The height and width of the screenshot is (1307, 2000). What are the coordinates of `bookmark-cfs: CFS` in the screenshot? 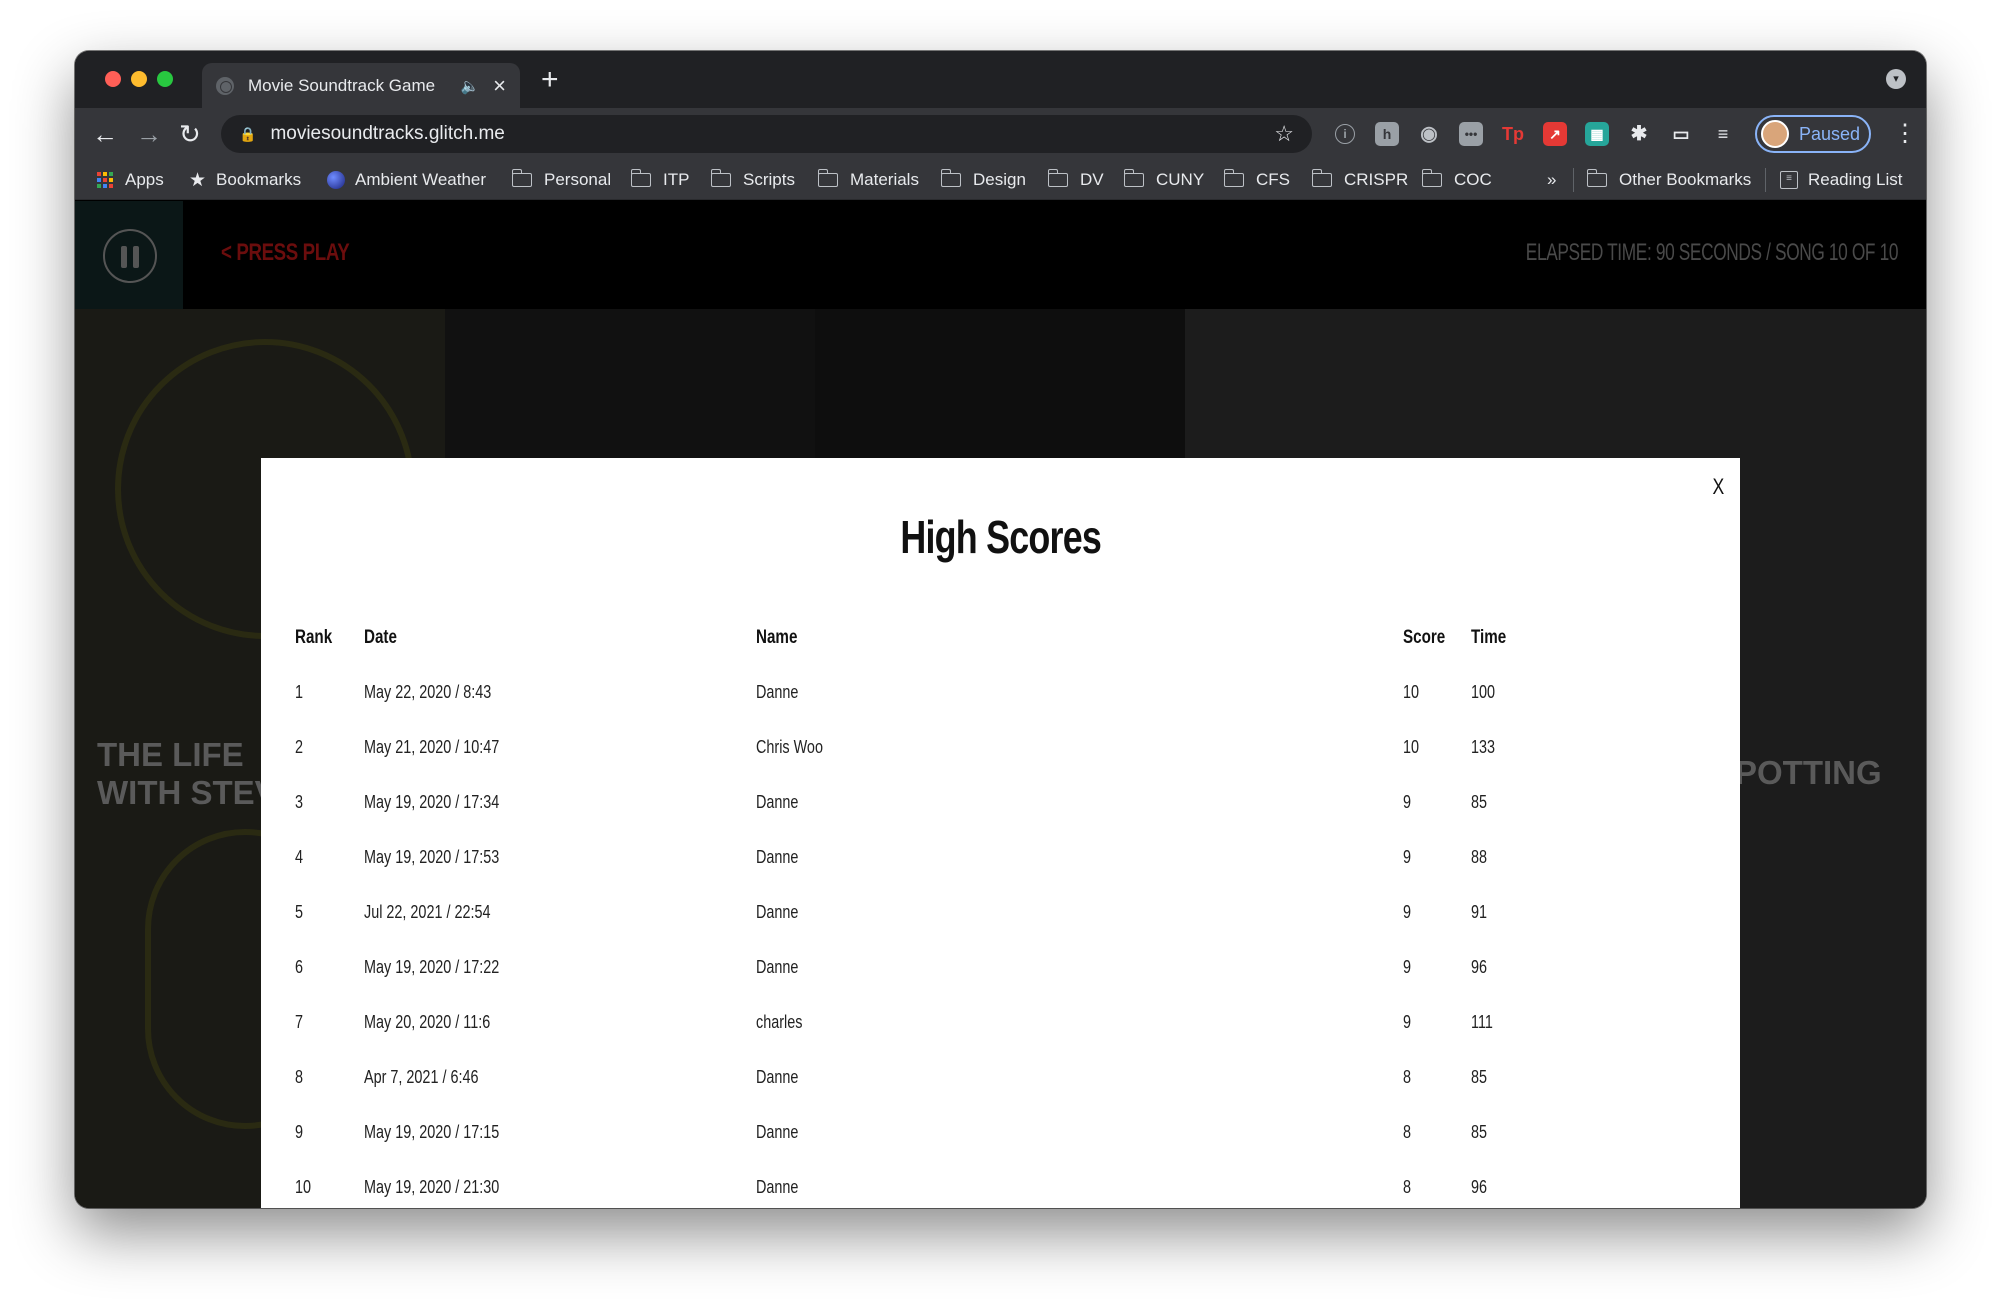 It's located at (1256, 180).